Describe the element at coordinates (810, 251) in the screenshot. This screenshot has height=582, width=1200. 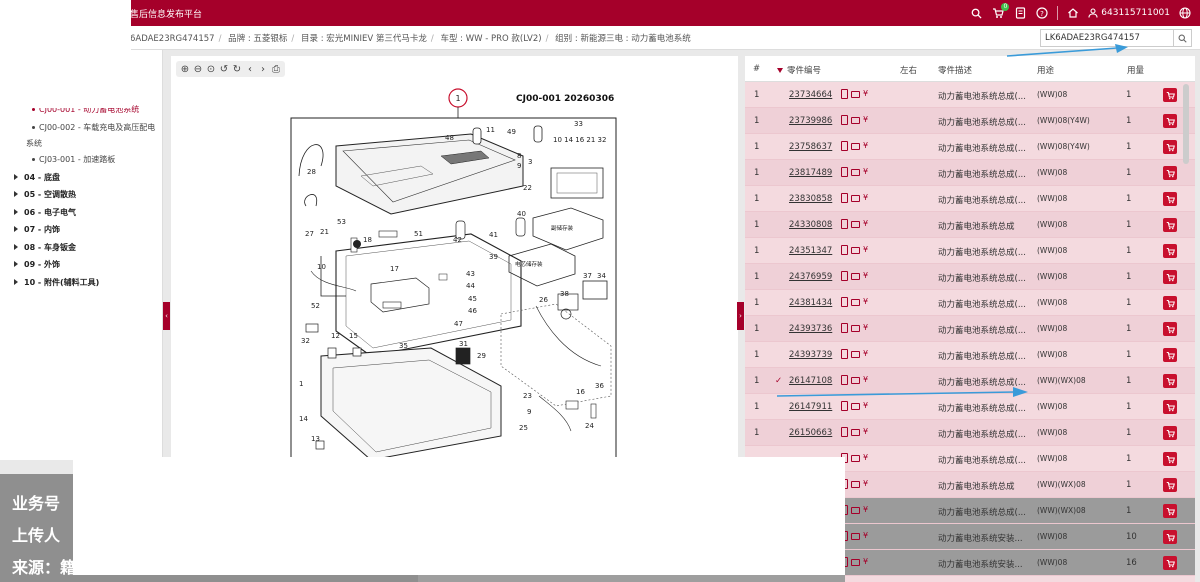
I see `part-number-link: 24351347` at that location.